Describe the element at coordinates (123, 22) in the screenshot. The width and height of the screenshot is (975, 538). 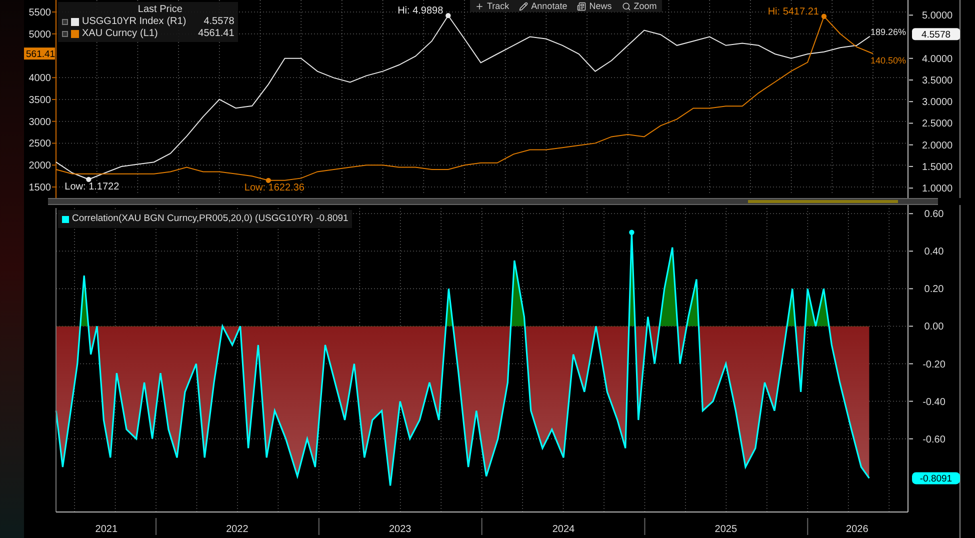
I see `legend-label: USGG10YR Index` at that location.